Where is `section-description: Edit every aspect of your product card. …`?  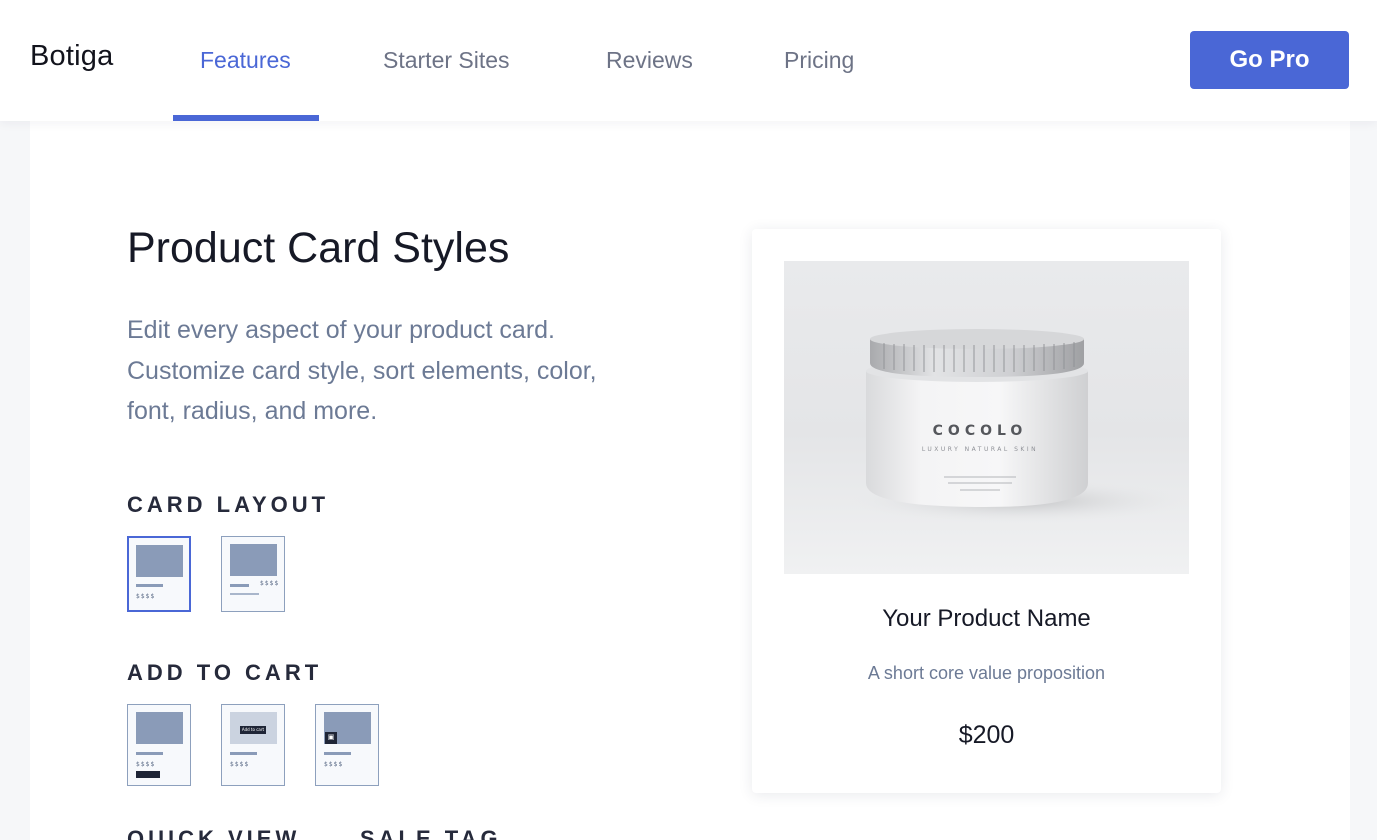 section-description: Edit every aspect of your product card. … is located at coordinates (362, 370).